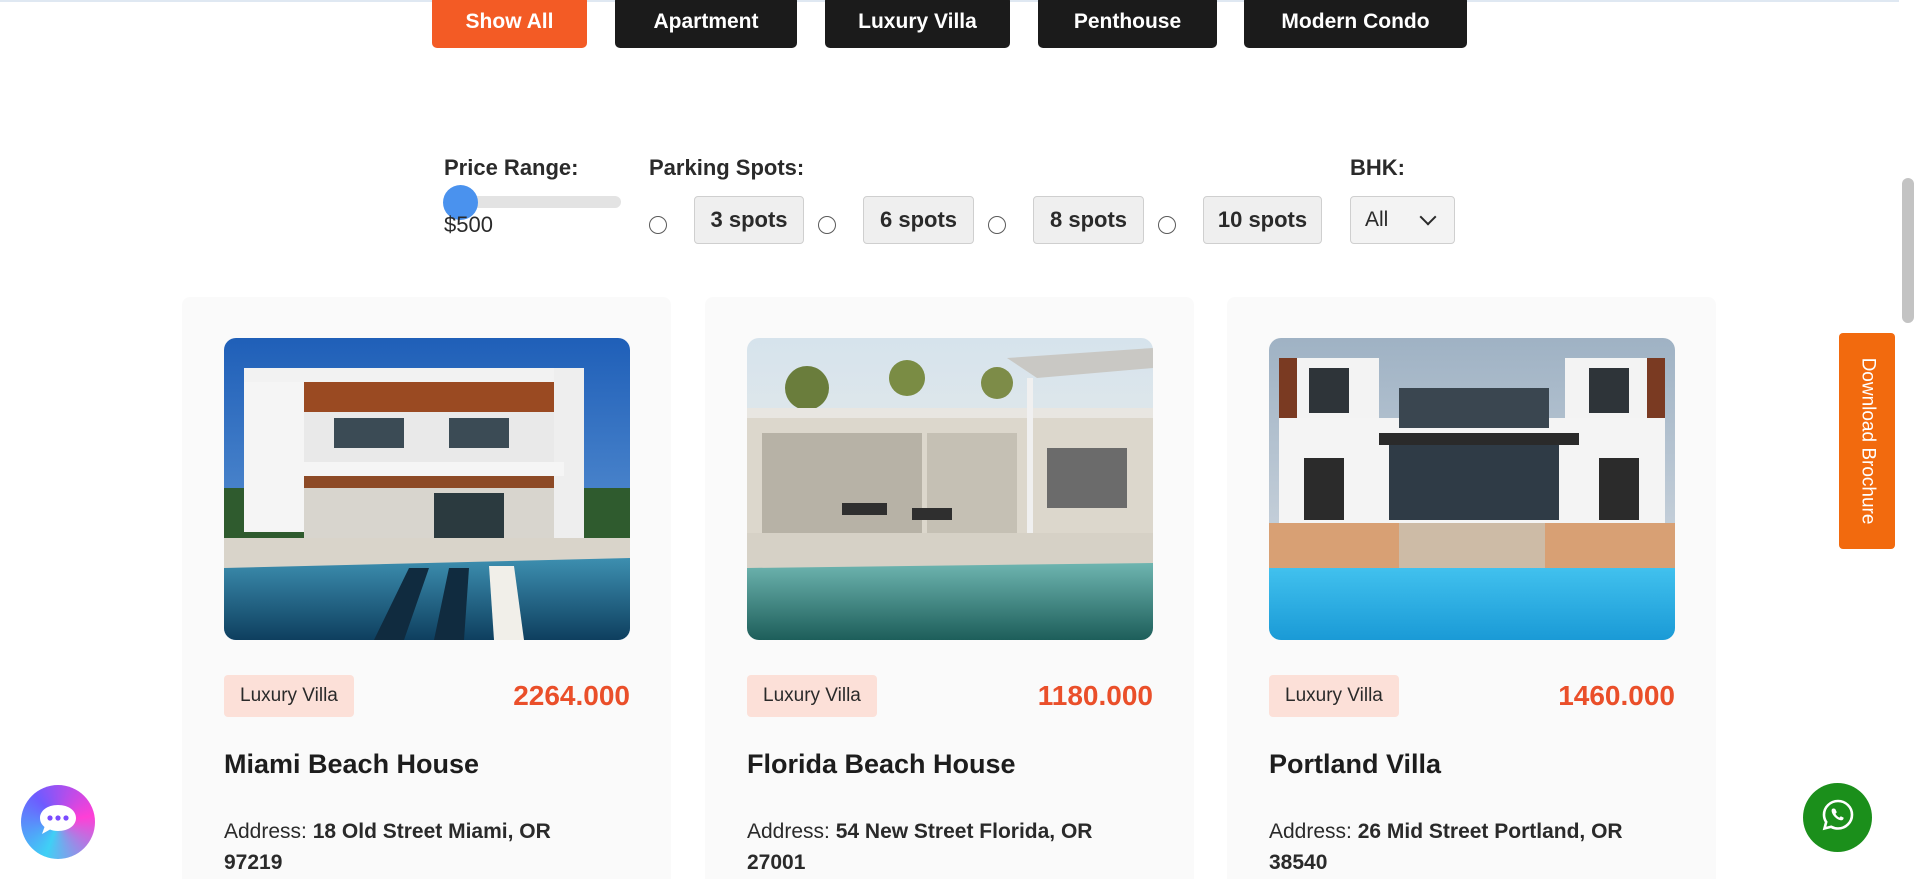 The image size is (1917, 879). What do you see at coordinates (749, 220) in the screenshot?
I see `parking-option-3: 3 spots` at bounding box center [749, 220].